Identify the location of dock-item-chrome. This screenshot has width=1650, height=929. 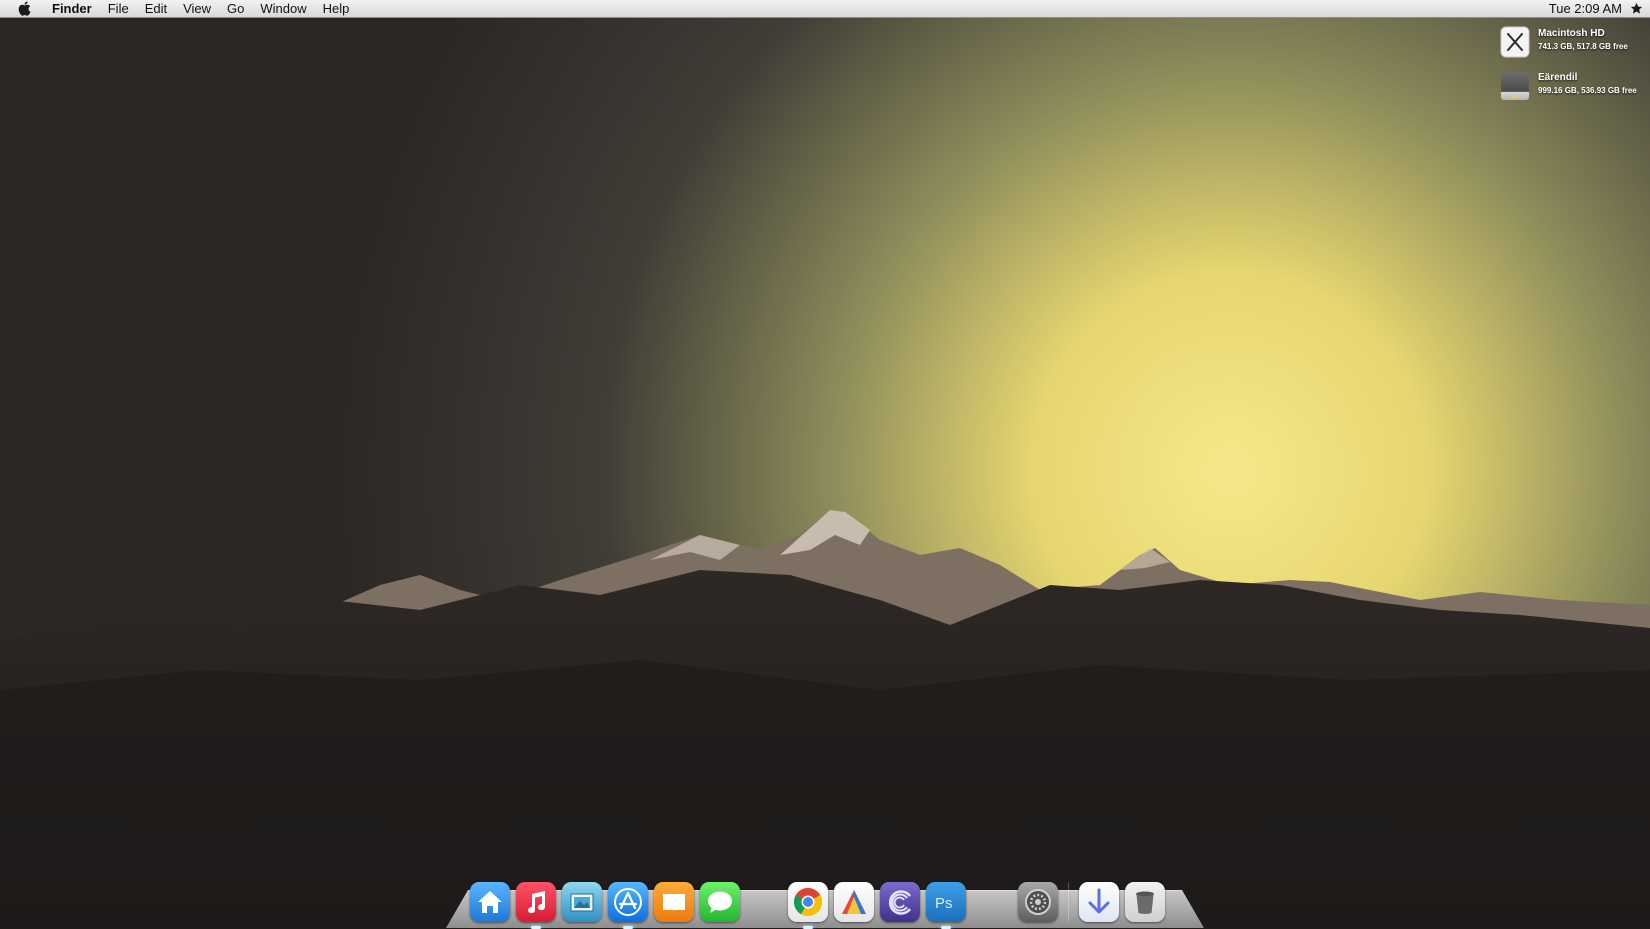
(808, 905).